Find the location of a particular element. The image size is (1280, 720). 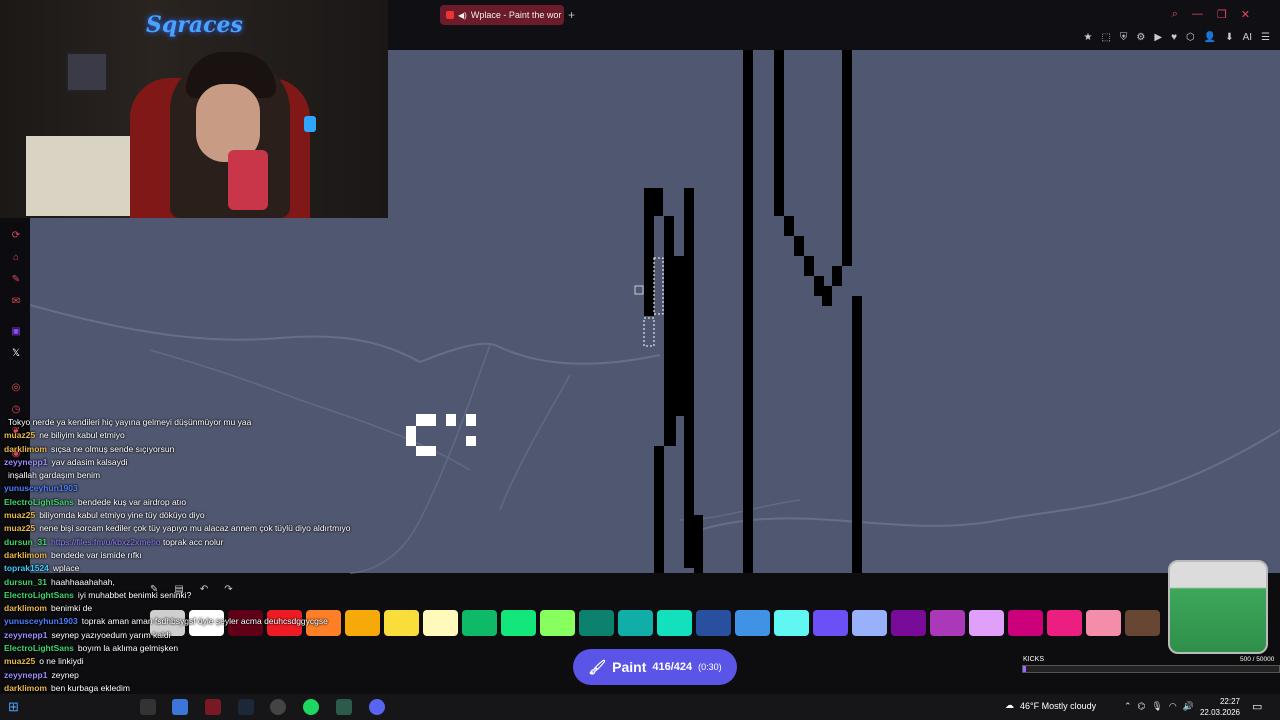

chat-message: toprak1524 wplace is located at coordinates (195, 568).